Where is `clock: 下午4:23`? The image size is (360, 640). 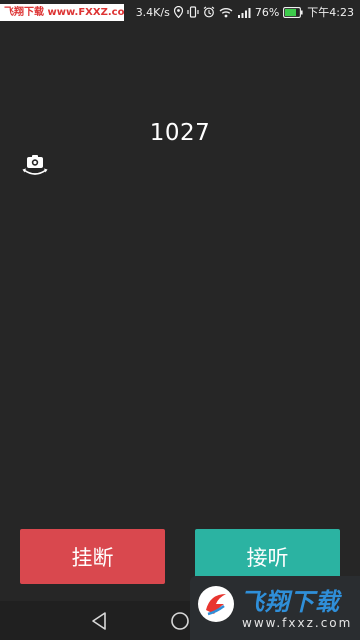 clock: 下午4:23 is located at coordinates (330, 12).